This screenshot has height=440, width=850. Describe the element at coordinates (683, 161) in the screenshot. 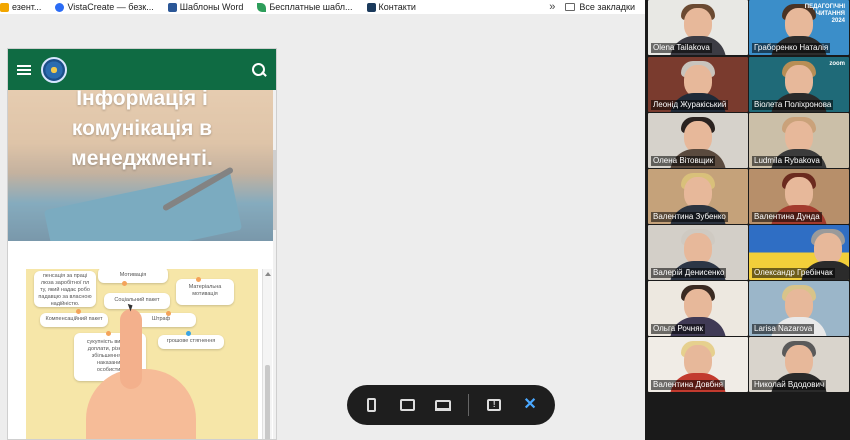

I see `participant-name: Олена Вітовщик` at that location.